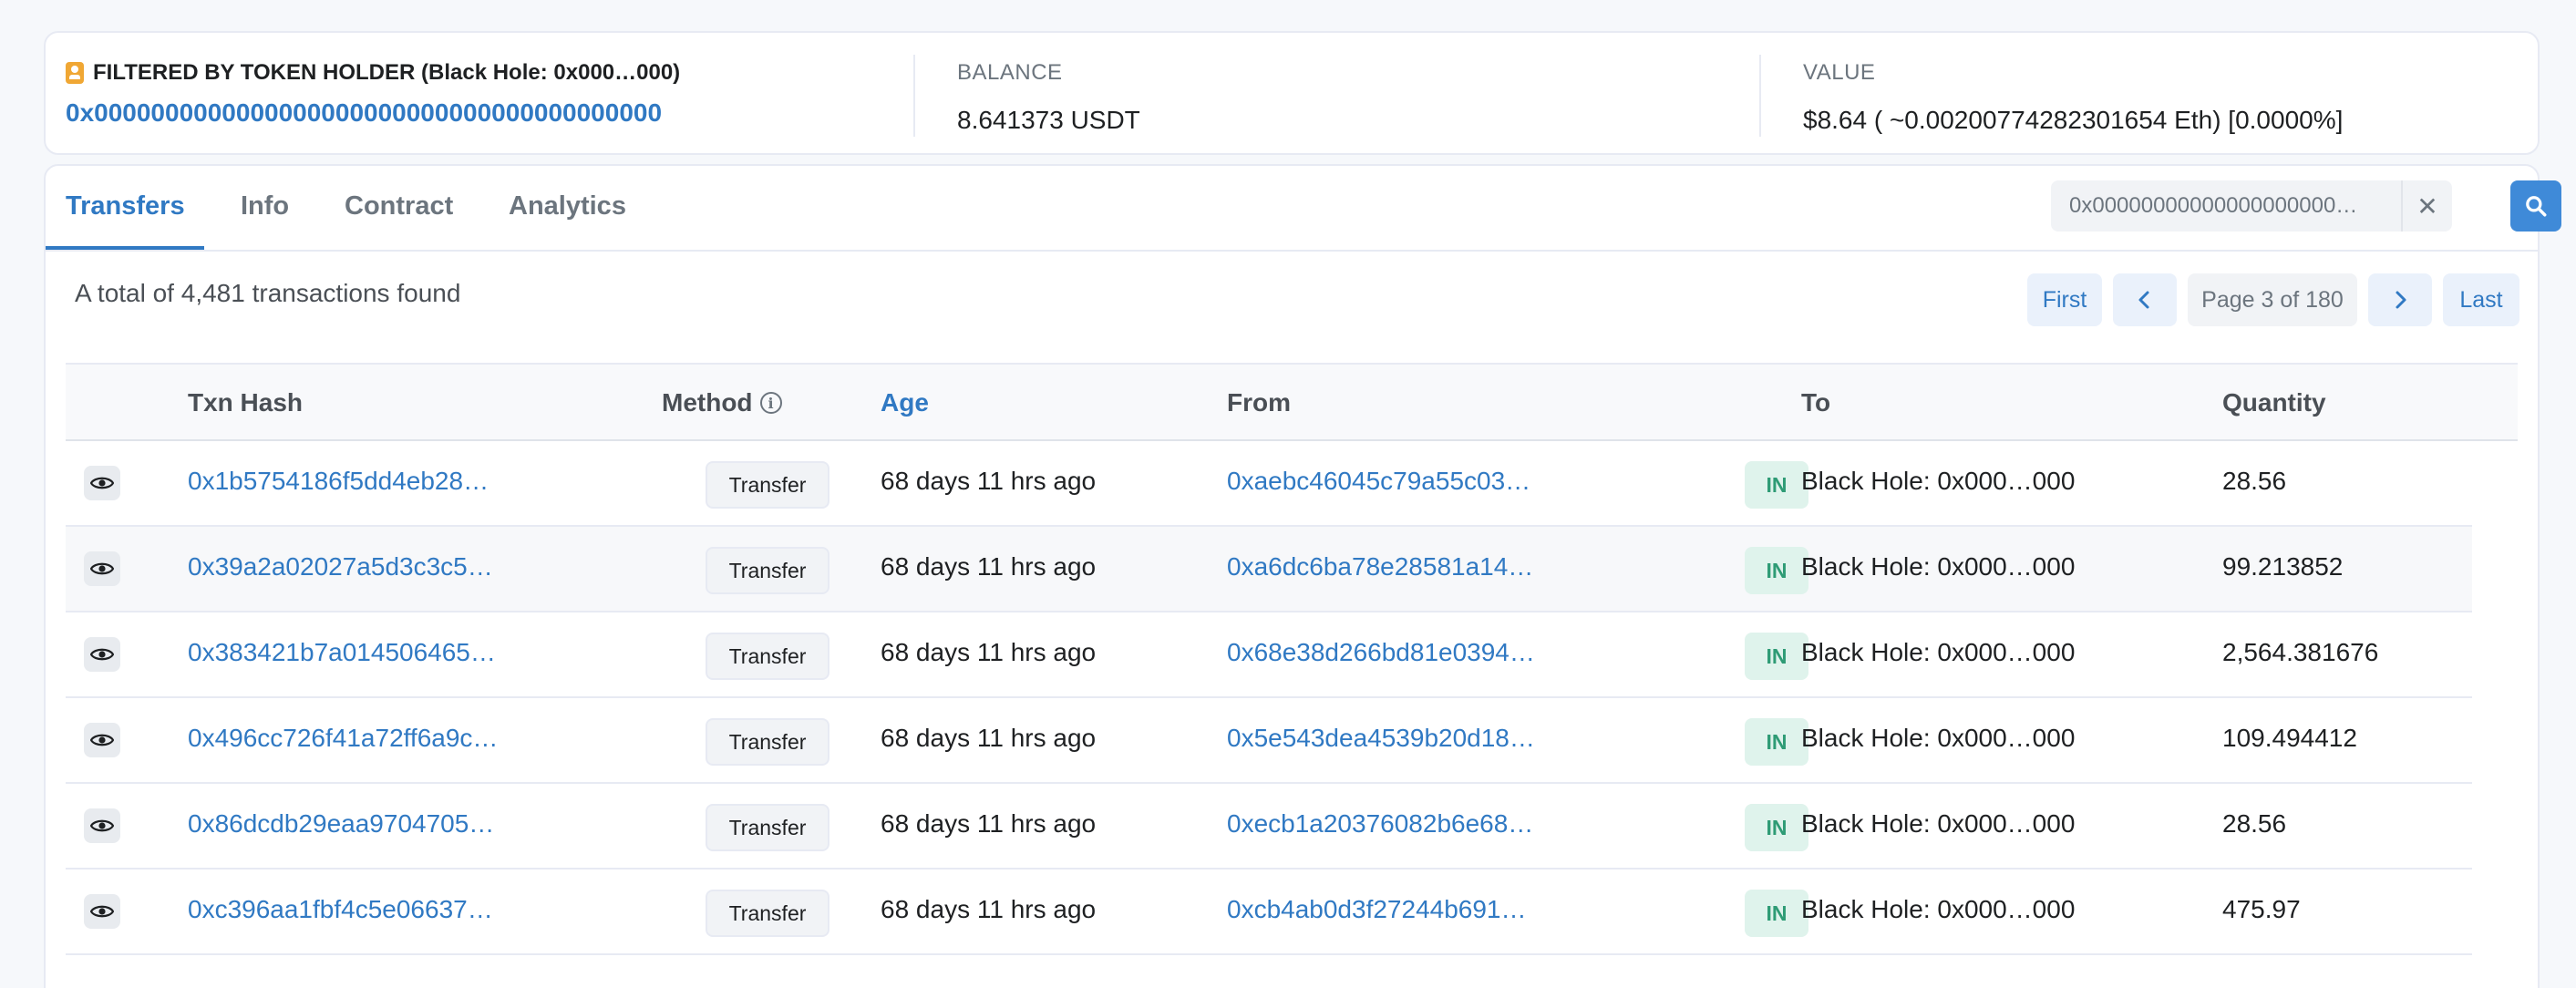 This screenshot has width=2576, height=988. Describe the element at coordinates (1010, 72) in the screenshot. I see `balance-title: BALANCE` at that location.